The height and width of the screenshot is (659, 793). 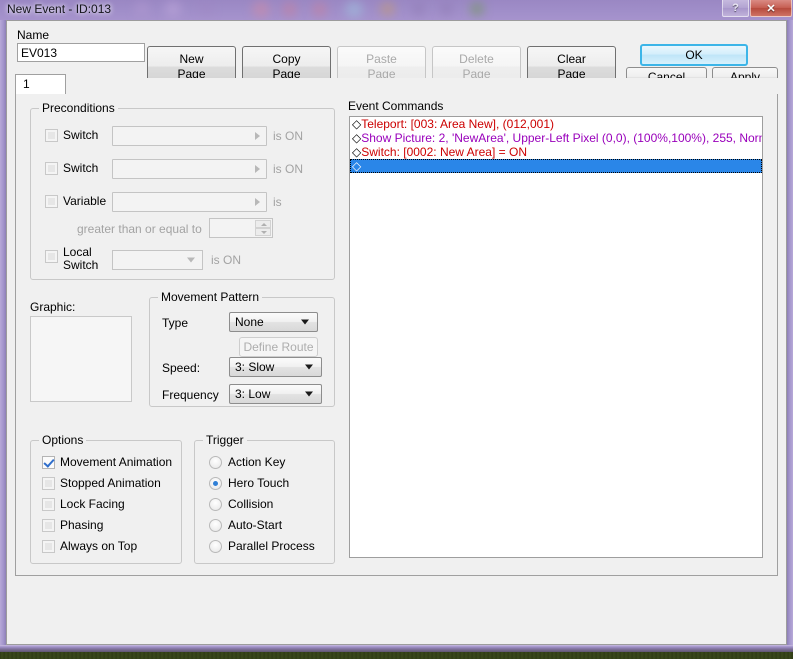 I want to click on window-frame-bottom, so click(x=396, y=648).